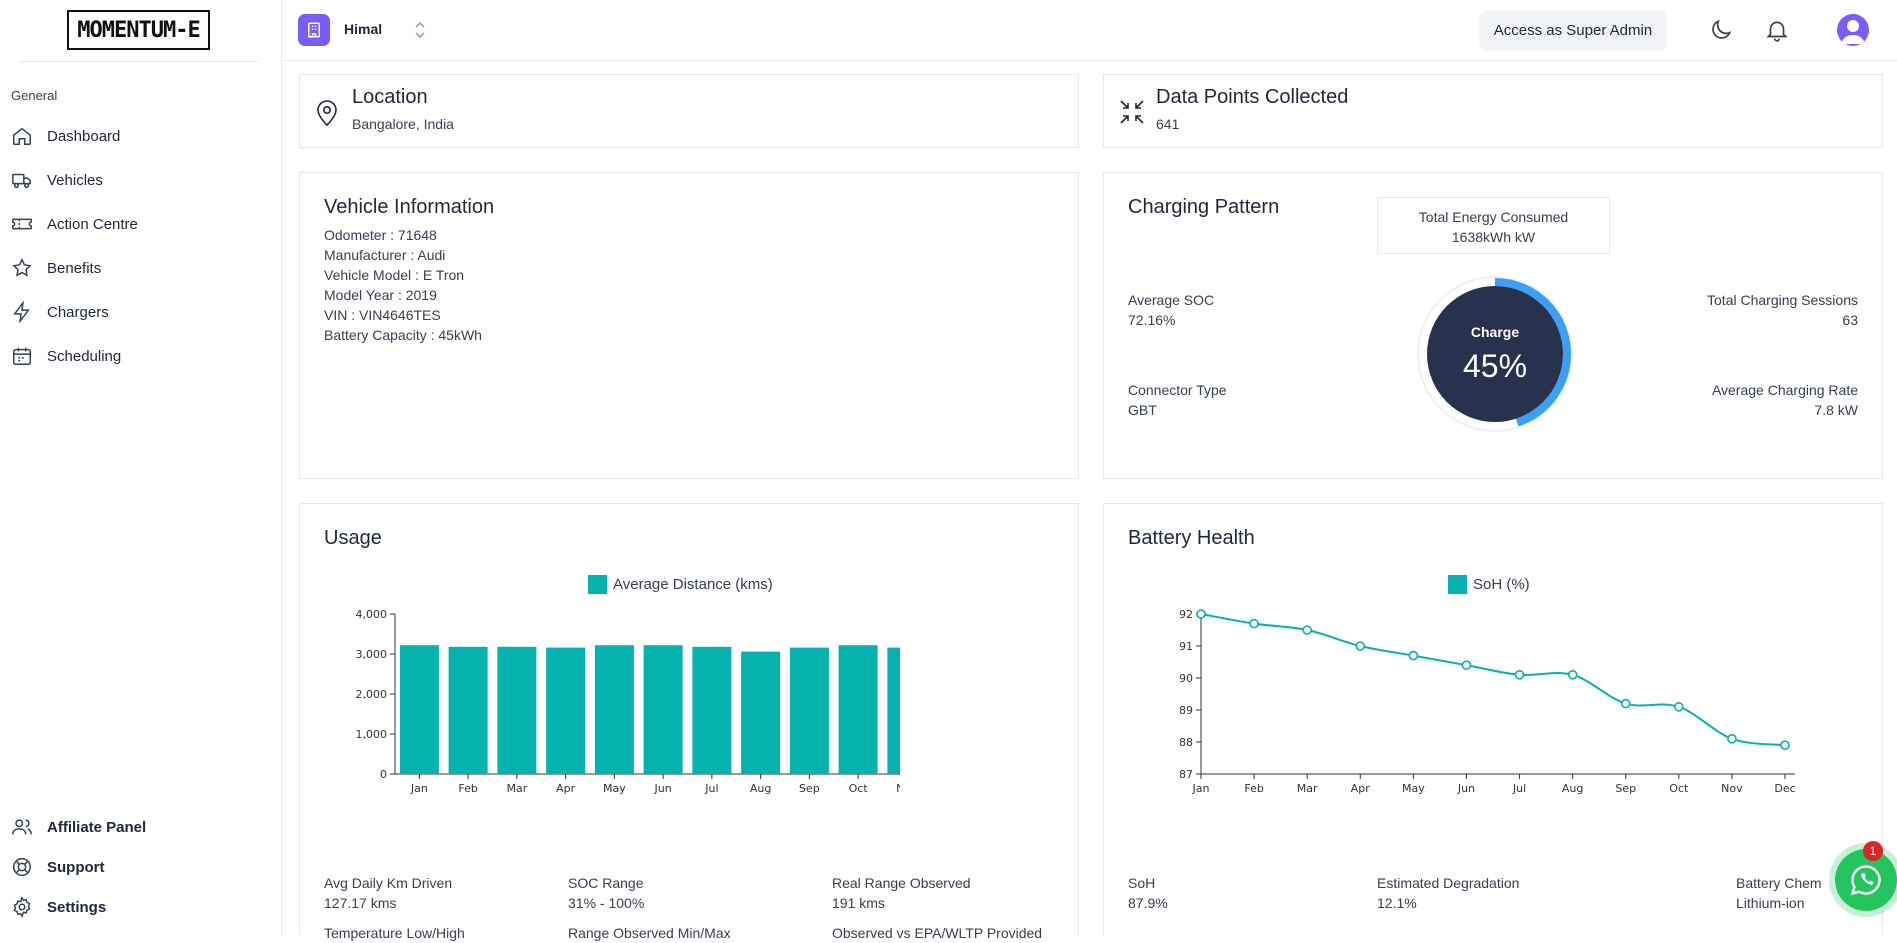 Image resolution: width=1897 pixels, height=943 pixels. Describe the element at coordinates (1836, 410) in the screenshot. I see `charging-rate-value: 7.8 kW` at that location.